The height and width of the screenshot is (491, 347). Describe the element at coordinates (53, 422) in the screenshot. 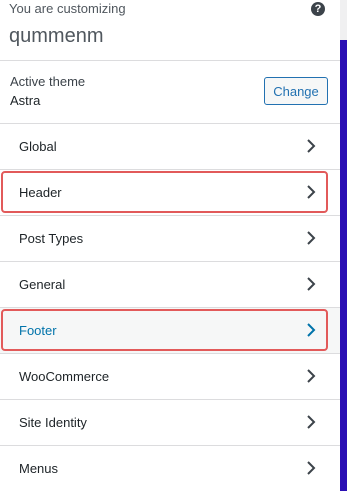

I see `menu-item-label: Site Identity` at that location.